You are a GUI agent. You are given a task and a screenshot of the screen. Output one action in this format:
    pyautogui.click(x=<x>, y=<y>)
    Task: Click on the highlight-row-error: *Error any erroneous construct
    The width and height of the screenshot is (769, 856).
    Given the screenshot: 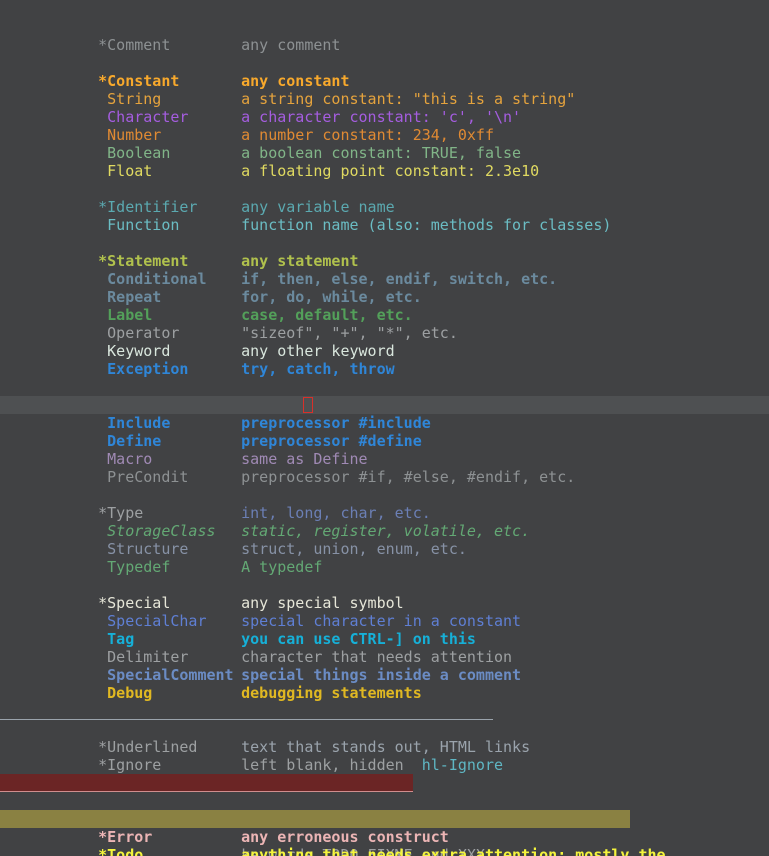 What is the action you would take?
    pyautogui.click(x=384, y=810)
    